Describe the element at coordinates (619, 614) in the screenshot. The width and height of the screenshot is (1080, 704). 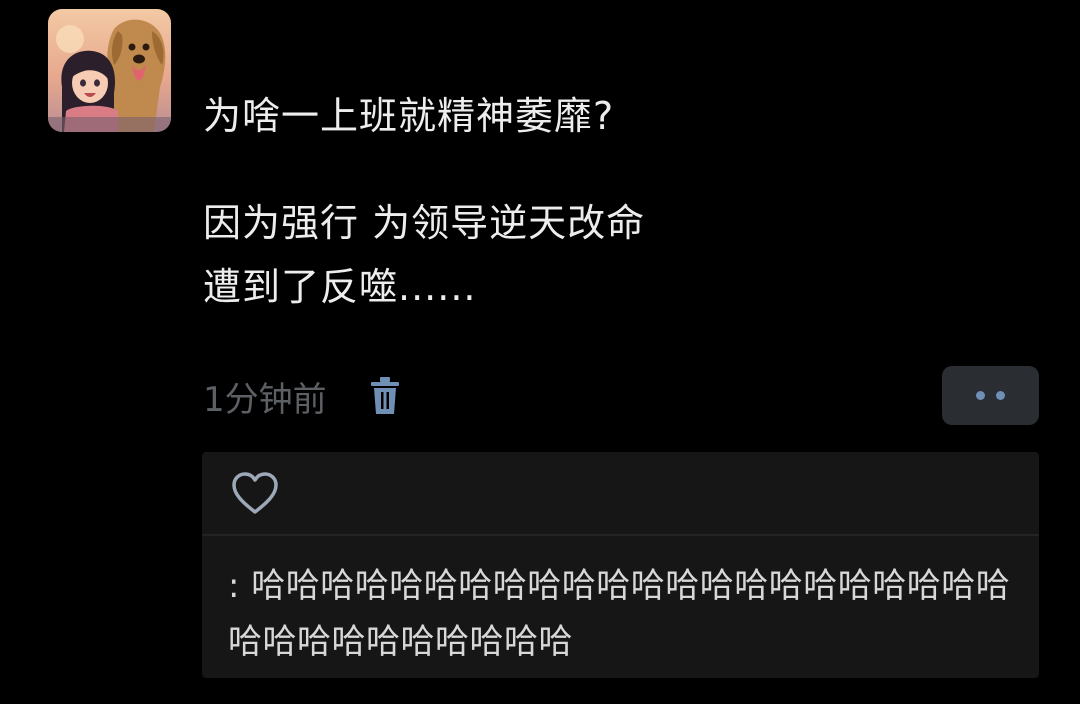
I see `comment-text: 哈哈哈哈哈哈哈哈哈哈哈哈哈哈哈哈哈哈哈哈哈哈哈哈哈哈哈哈哈哈哈哈` at that location.